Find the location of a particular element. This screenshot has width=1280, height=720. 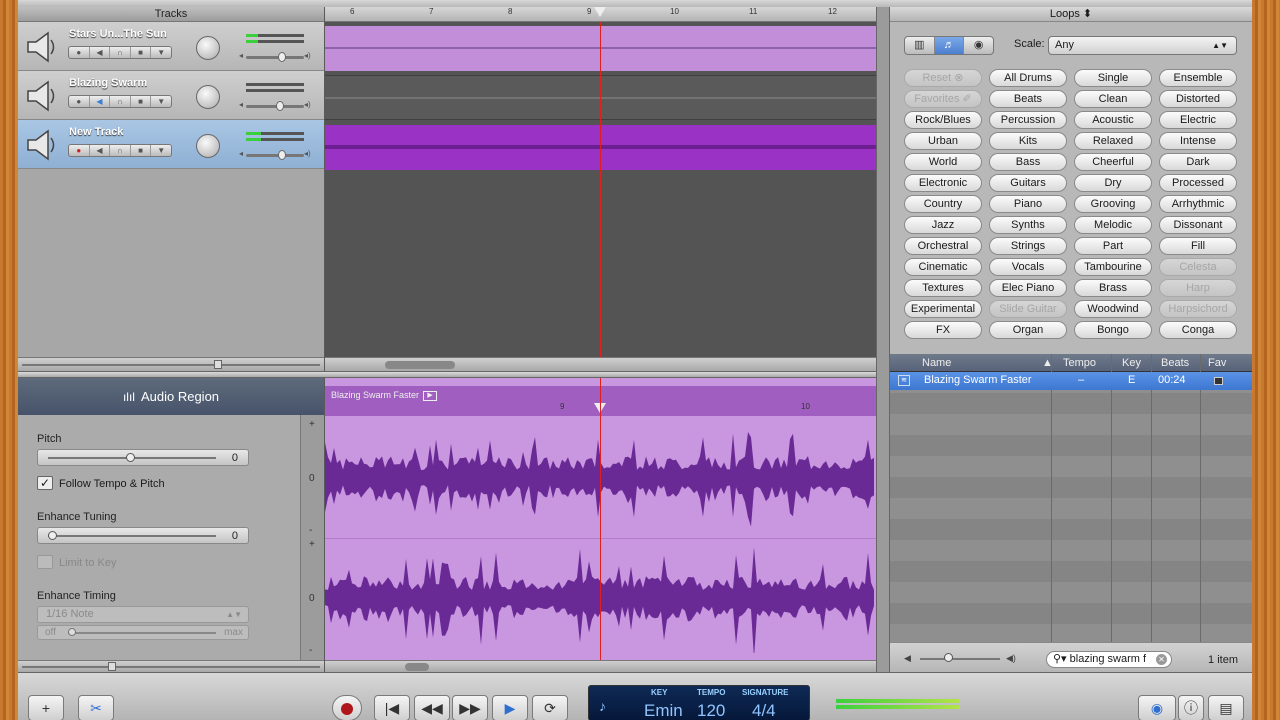

keyword-button: Favorites ✐ is located at coordinates (943, 99).